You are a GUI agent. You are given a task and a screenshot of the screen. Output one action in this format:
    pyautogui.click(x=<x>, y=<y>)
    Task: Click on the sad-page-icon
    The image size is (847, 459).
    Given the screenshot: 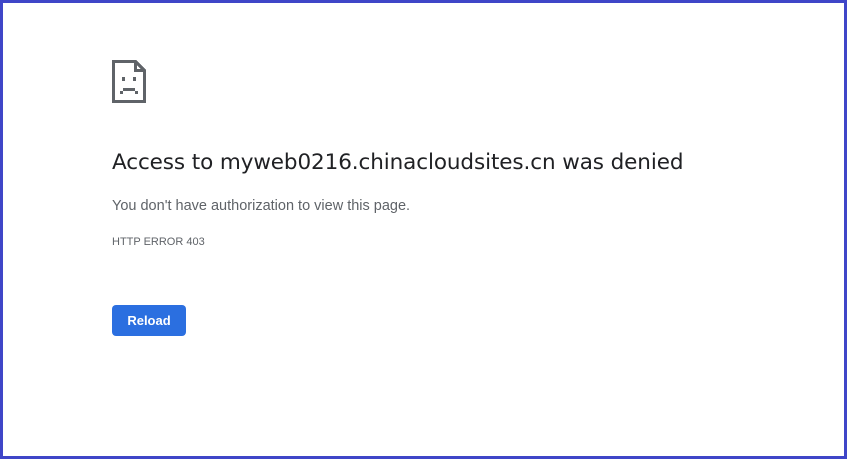 What is the action you would take?
    pyautogui.click(x=129, y=81)
    